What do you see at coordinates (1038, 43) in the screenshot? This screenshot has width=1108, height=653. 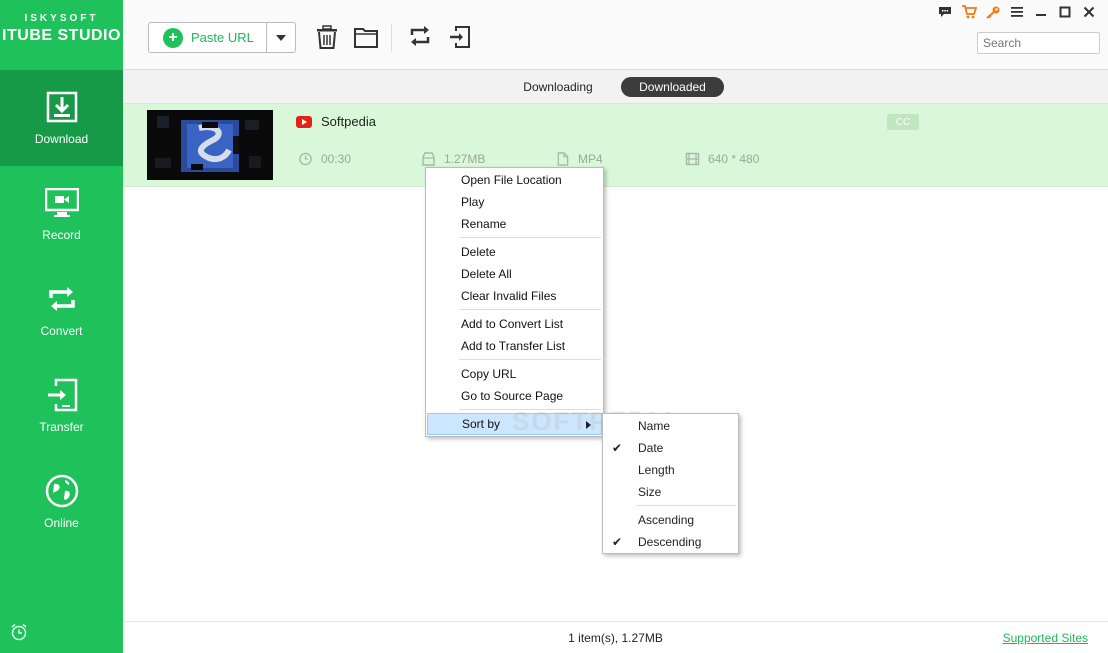 I see `search-input` at bounding box center [1038, 43].